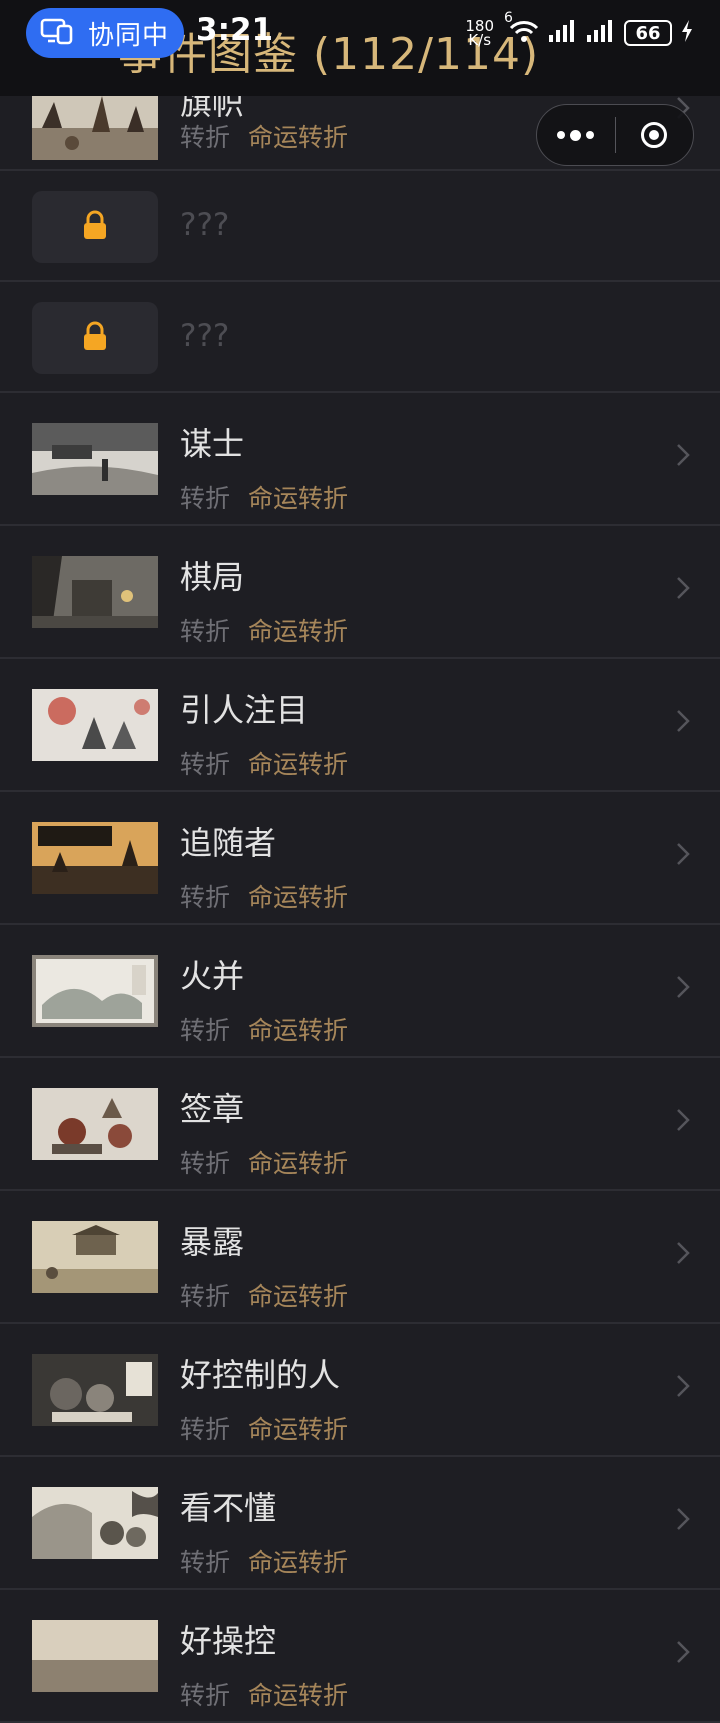  I want to click on network-speed-unit: K/s, so click(480, 40).